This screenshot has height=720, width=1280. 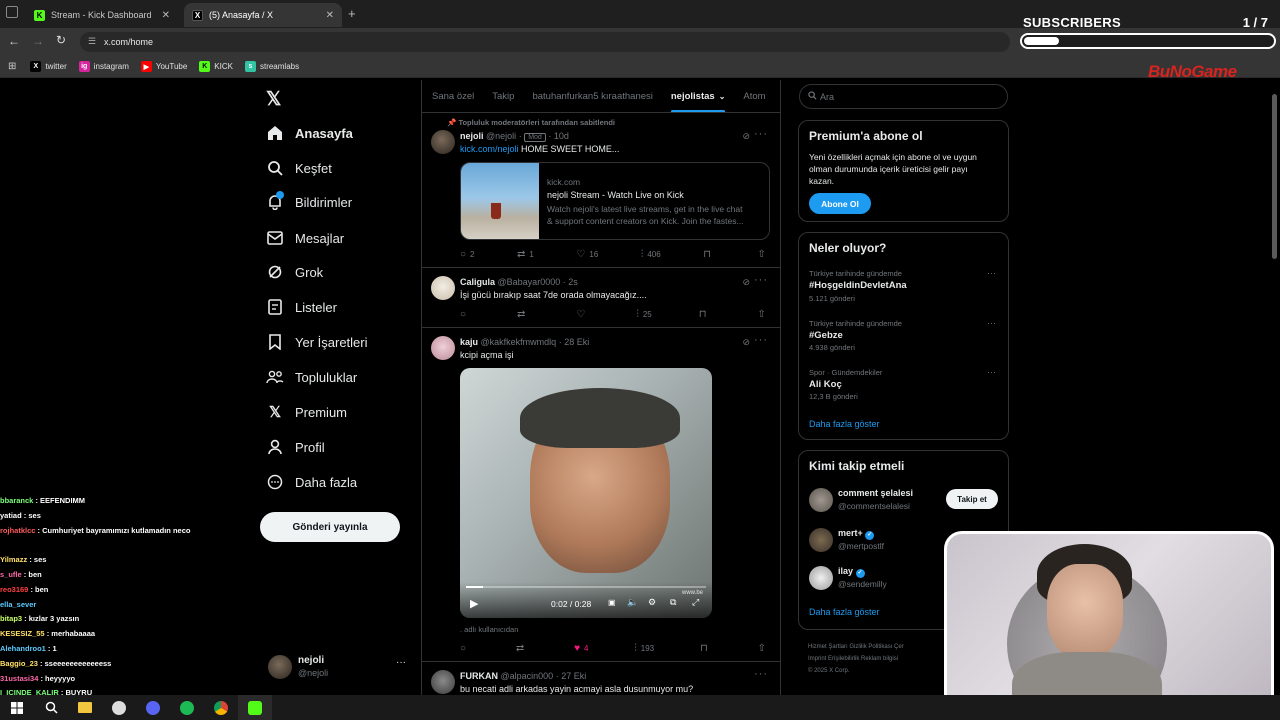 What do you see at coordinates (221, 707) in the screenshot?
I see `chrome-icon` at bounding box center [221, 707].